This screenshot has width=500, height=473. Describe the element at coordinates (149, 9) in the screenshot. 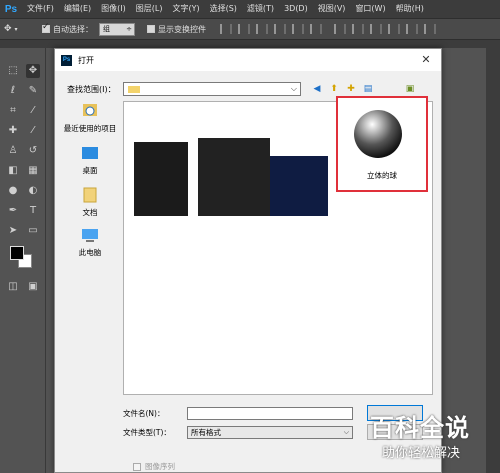

I see `menu-layer: 图层(L)` at that location.